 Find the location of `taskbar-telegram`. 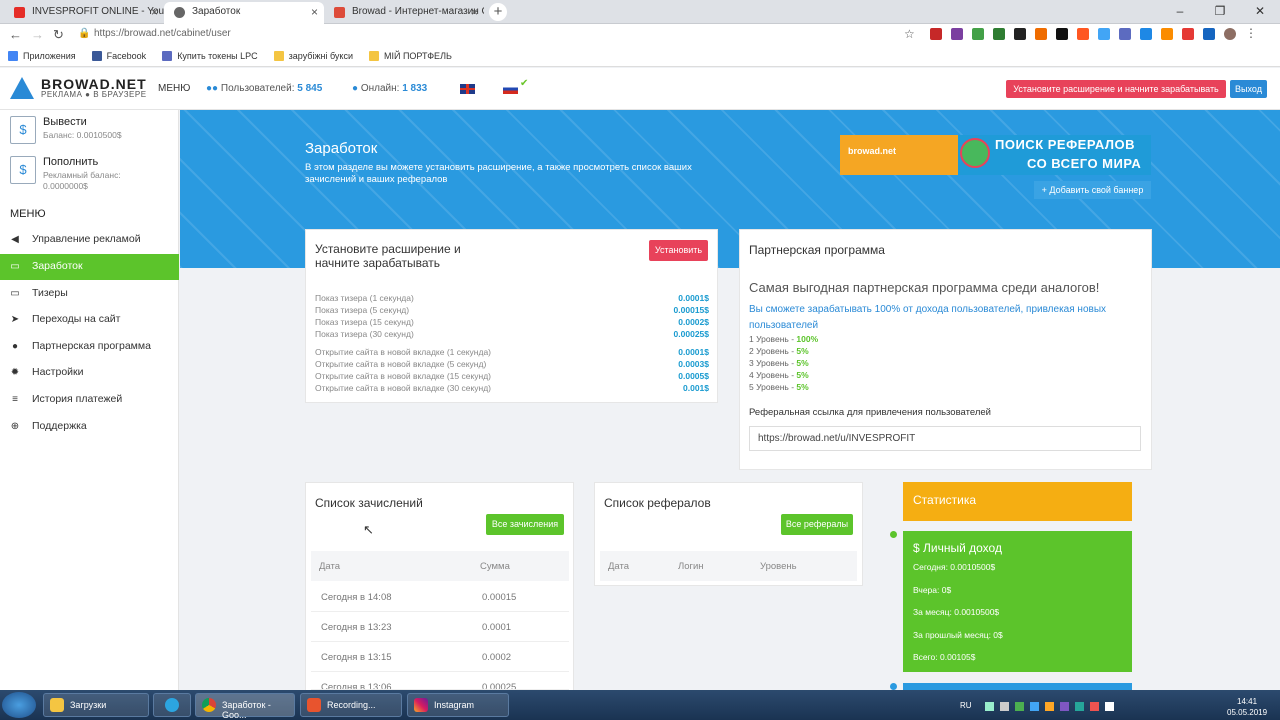

taskbar-telegram is located at coordinates (172, 705).